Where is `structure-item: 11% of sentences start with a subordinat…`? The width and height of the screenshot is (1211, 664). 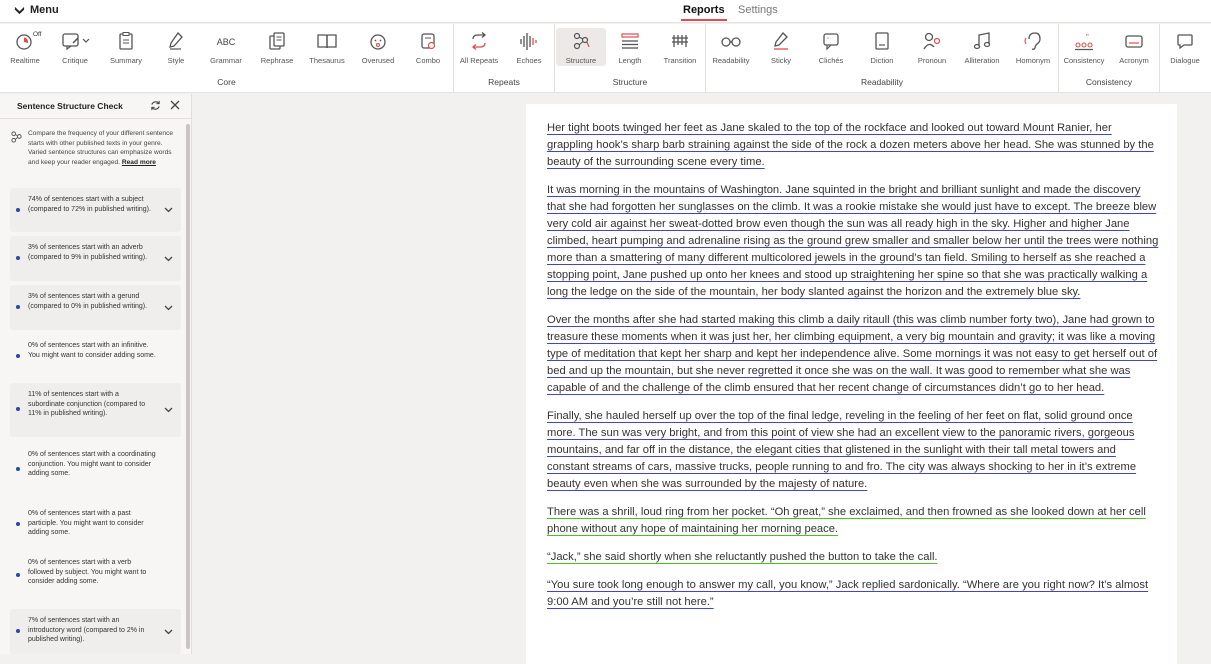 structure-item: 11% of sentences start with a subordinat… is located at coordinates (95, 410).